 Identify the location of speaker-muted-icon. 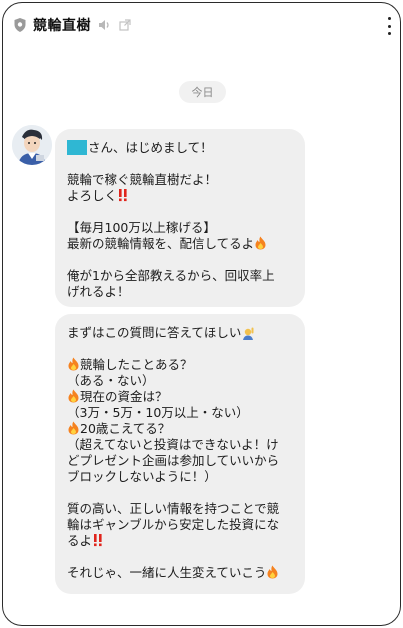
(104, 25).